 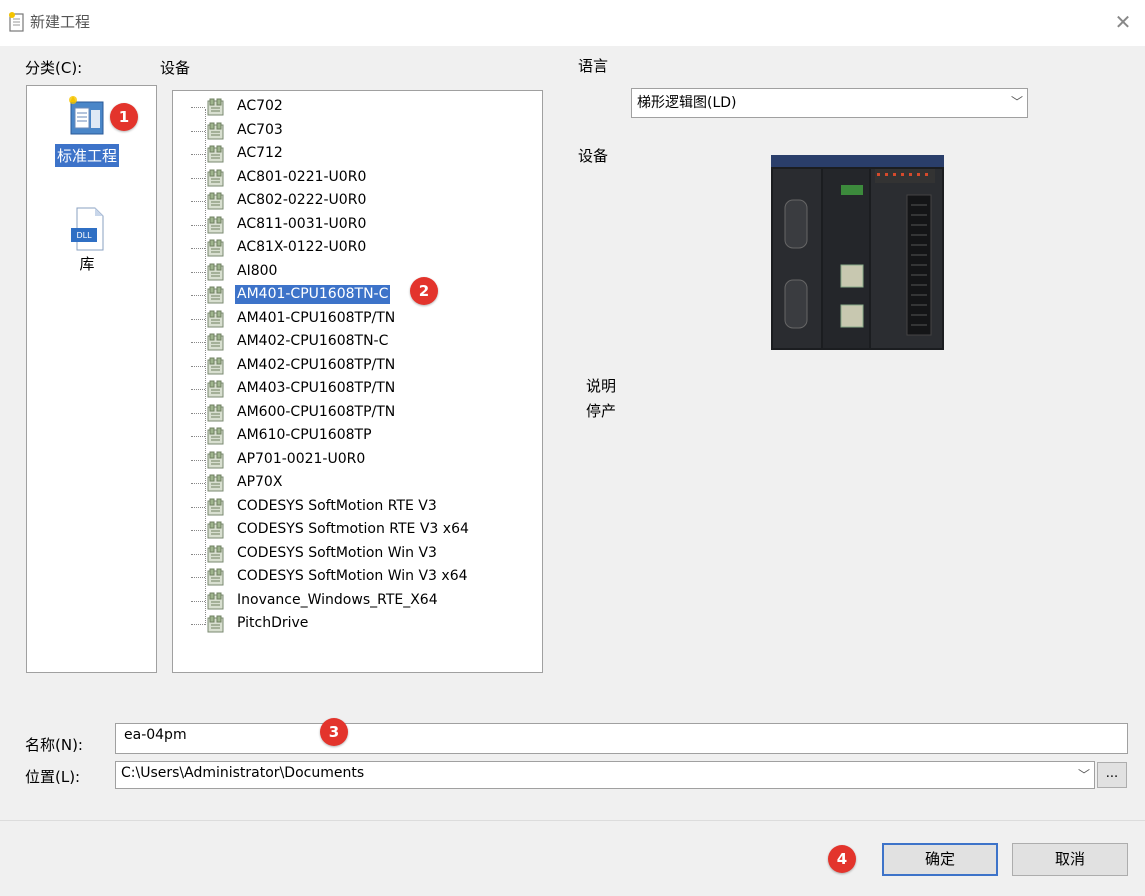 I want to click on language-select: 梯形逻辑图(LD) ﹀, so click(x=829, y=103).